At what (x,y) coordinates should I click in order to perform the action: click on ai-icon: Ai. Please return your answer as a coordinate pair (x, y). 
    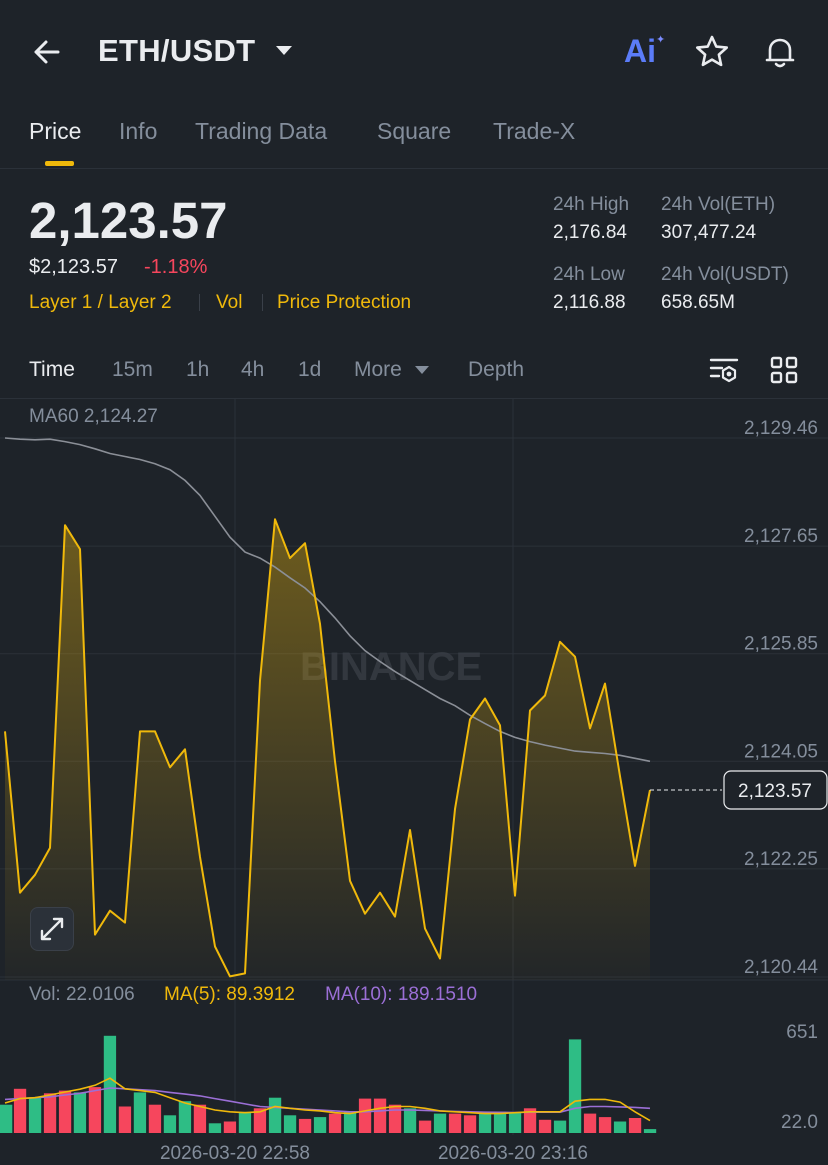
    Looking at the image, I should click on (640, 51).